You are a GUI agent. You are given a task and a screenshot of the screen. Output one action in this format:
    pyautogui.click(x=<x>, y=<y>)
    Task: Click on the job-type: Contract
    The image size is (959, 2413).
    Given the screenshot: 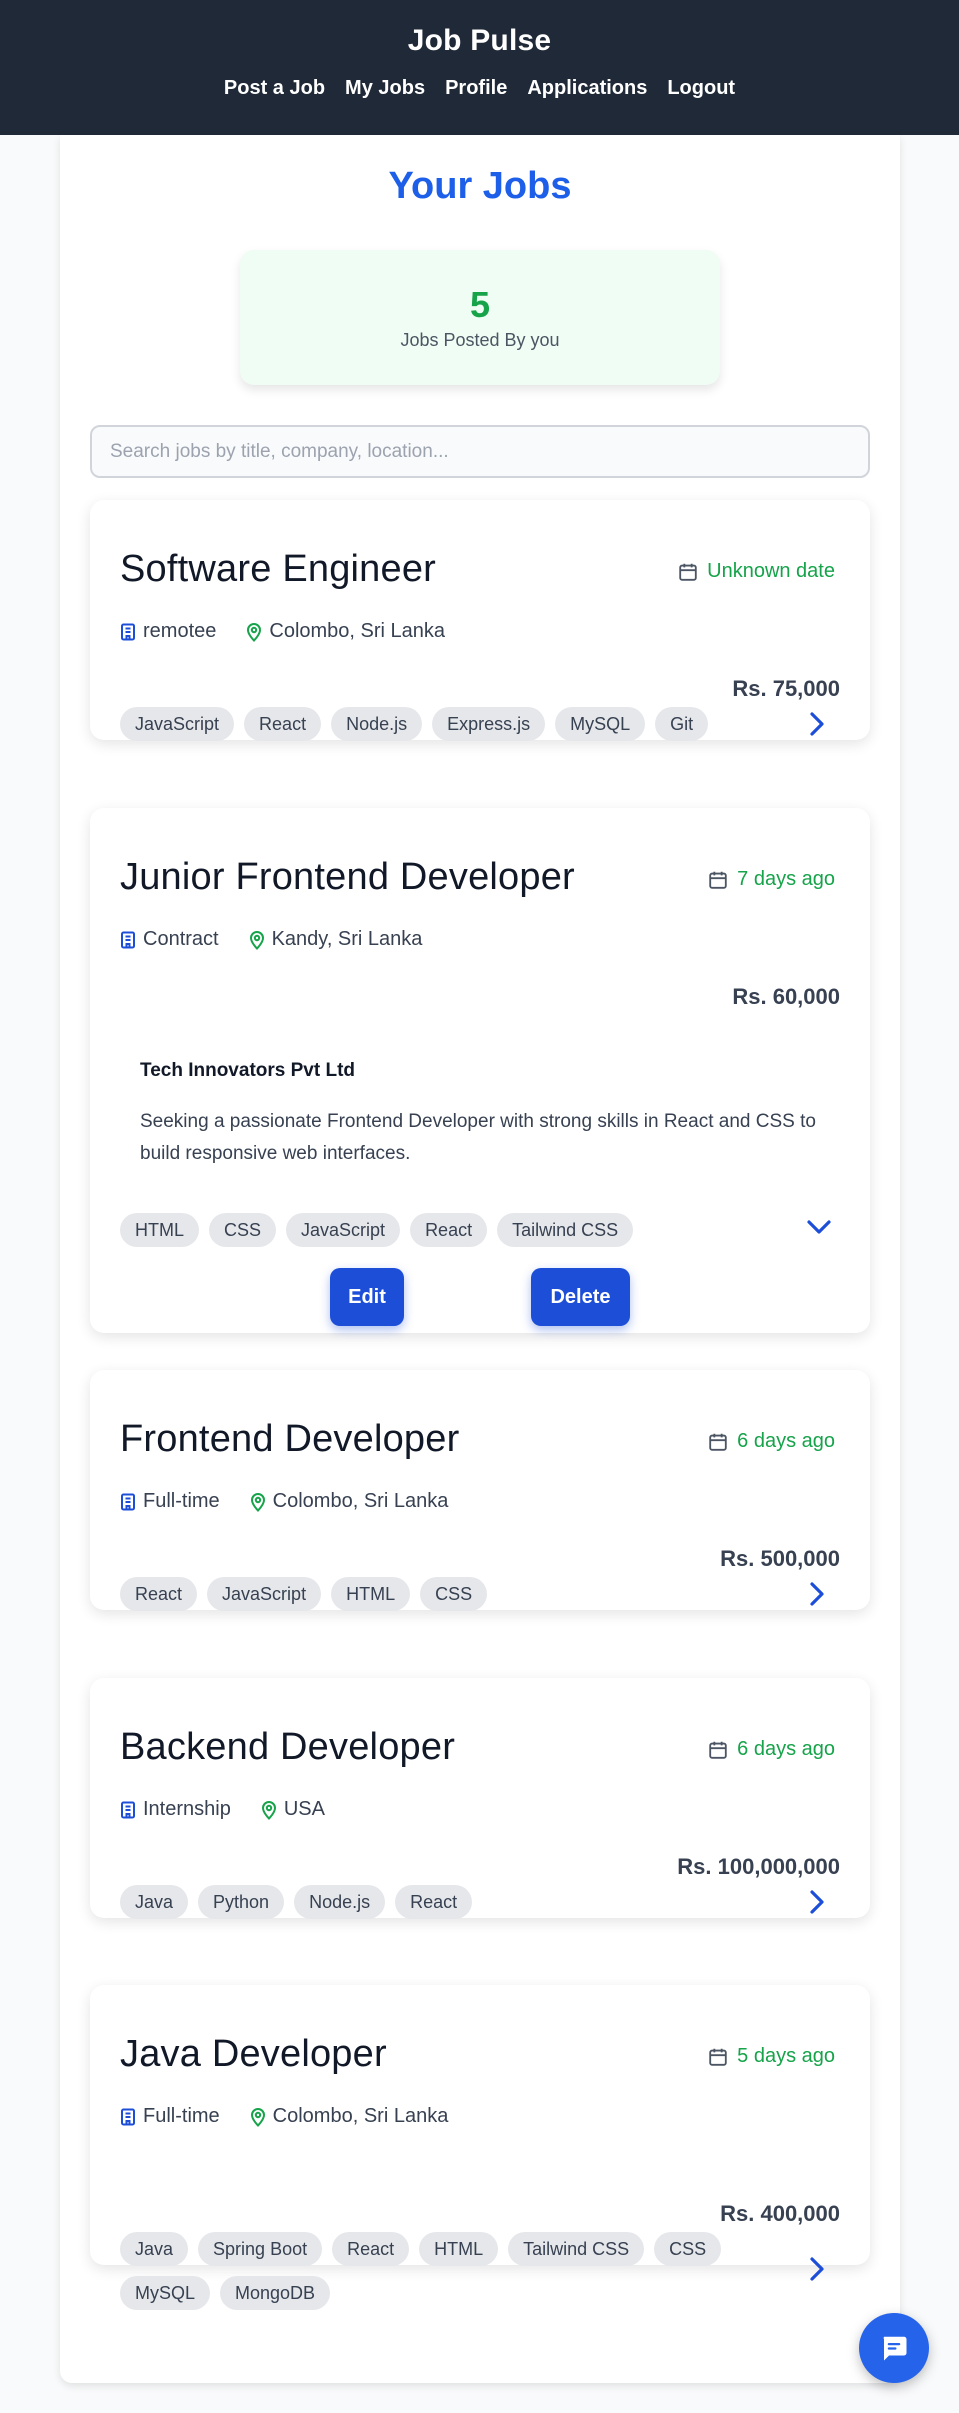 What is the action you would take?
    pyautogui.click(x=181, y=939)
    